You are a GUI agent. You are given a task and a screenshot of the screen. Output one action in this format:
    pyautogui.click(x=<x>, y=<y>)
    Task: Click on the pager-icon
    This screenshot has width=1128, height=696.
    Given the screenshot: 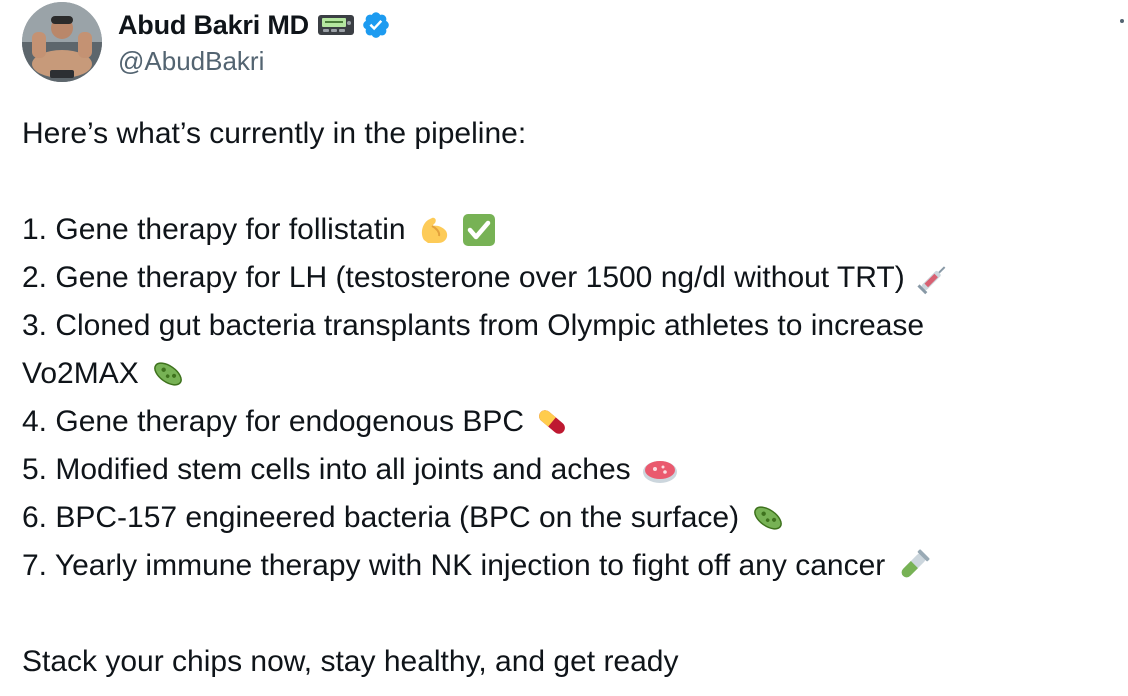 What is the action you would take?
    pyautogui.click(x=336, y=25)
    